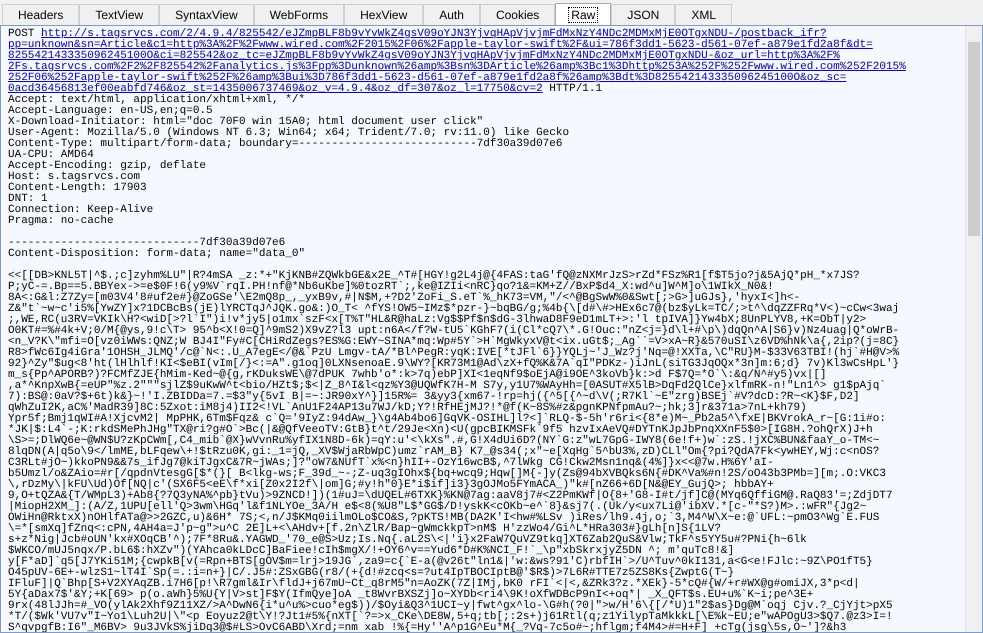  Describe the element at coordinates (440, 430) in the screenshot. I see `body-line: *JK|$:L4`-;K:rkdSMePhJHg"TX@ri?g#O`>Bc(|&@QfVeeoTV:GtB}t^t/29Je<Xn)<U(gpcBIKMSFk`9f5 hzvIxAeVQ#DYTnKJpJbPnqXXnF5$0>[IG8H.?ohQrX)J+h` at that location.